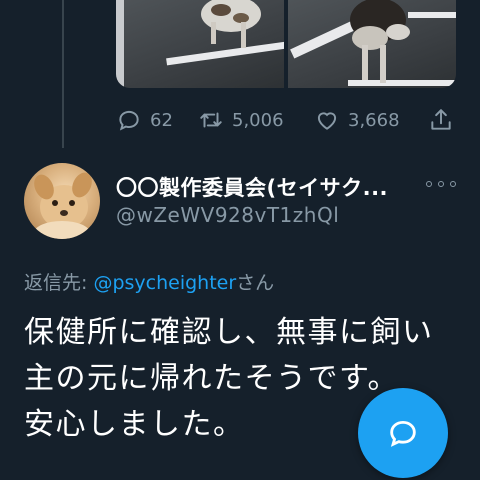 Image resolution: width=480 pixels, height=480 pixels. What do you see at coordinates (200, 44) in the screenshot?
I see `tweet-photo-left` at bounding box center [200, 44].